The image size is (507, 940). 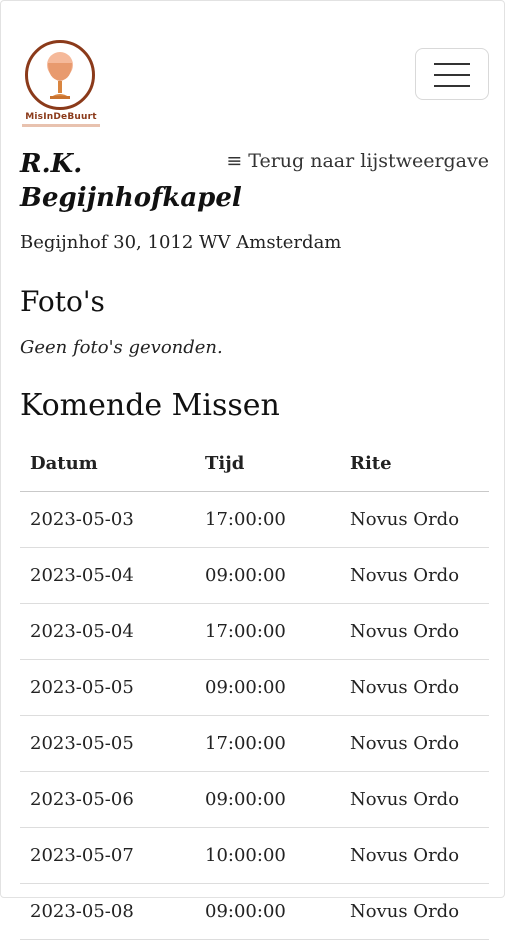 What do you see at coordinates (368, 161) in the screenshot?
I see `back-link-label: Terug naar lijstweergave` at bounding box center [368, 161].